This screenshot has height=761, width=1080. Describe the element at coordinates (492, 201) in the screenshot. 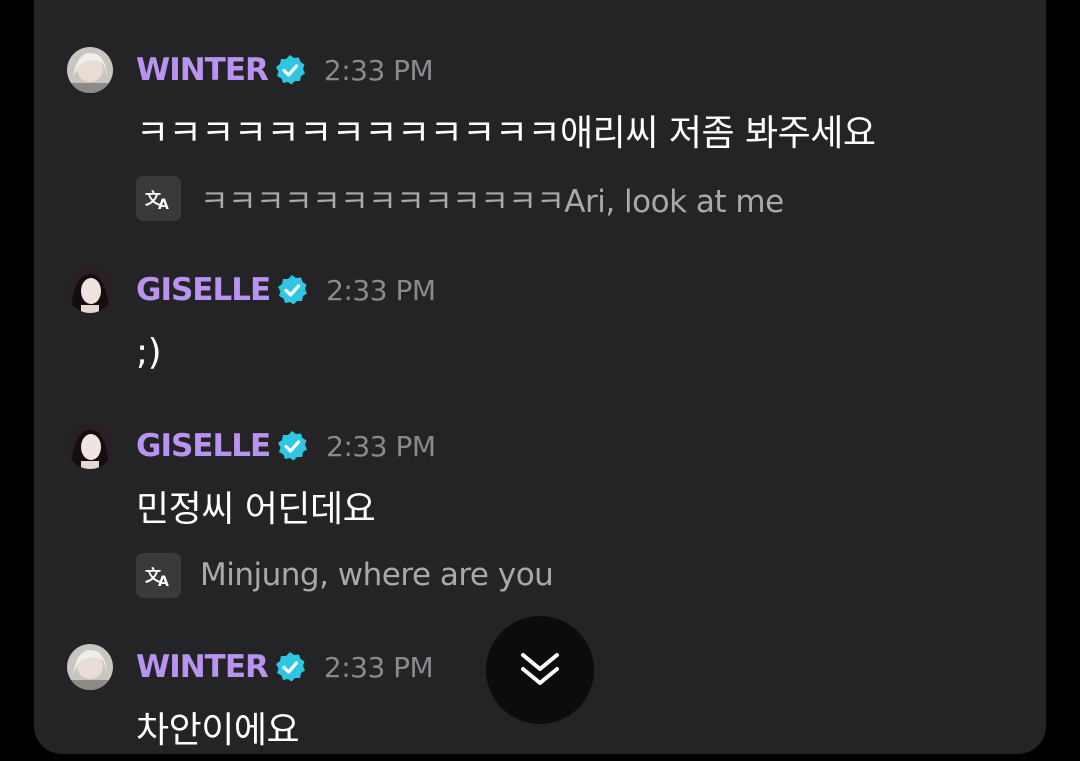

I see `translation-text: ㅋㅋㅋㅋㅋㅋㅋㅋㅋㅋㅋㅋㅋAri, look at me` at that location.